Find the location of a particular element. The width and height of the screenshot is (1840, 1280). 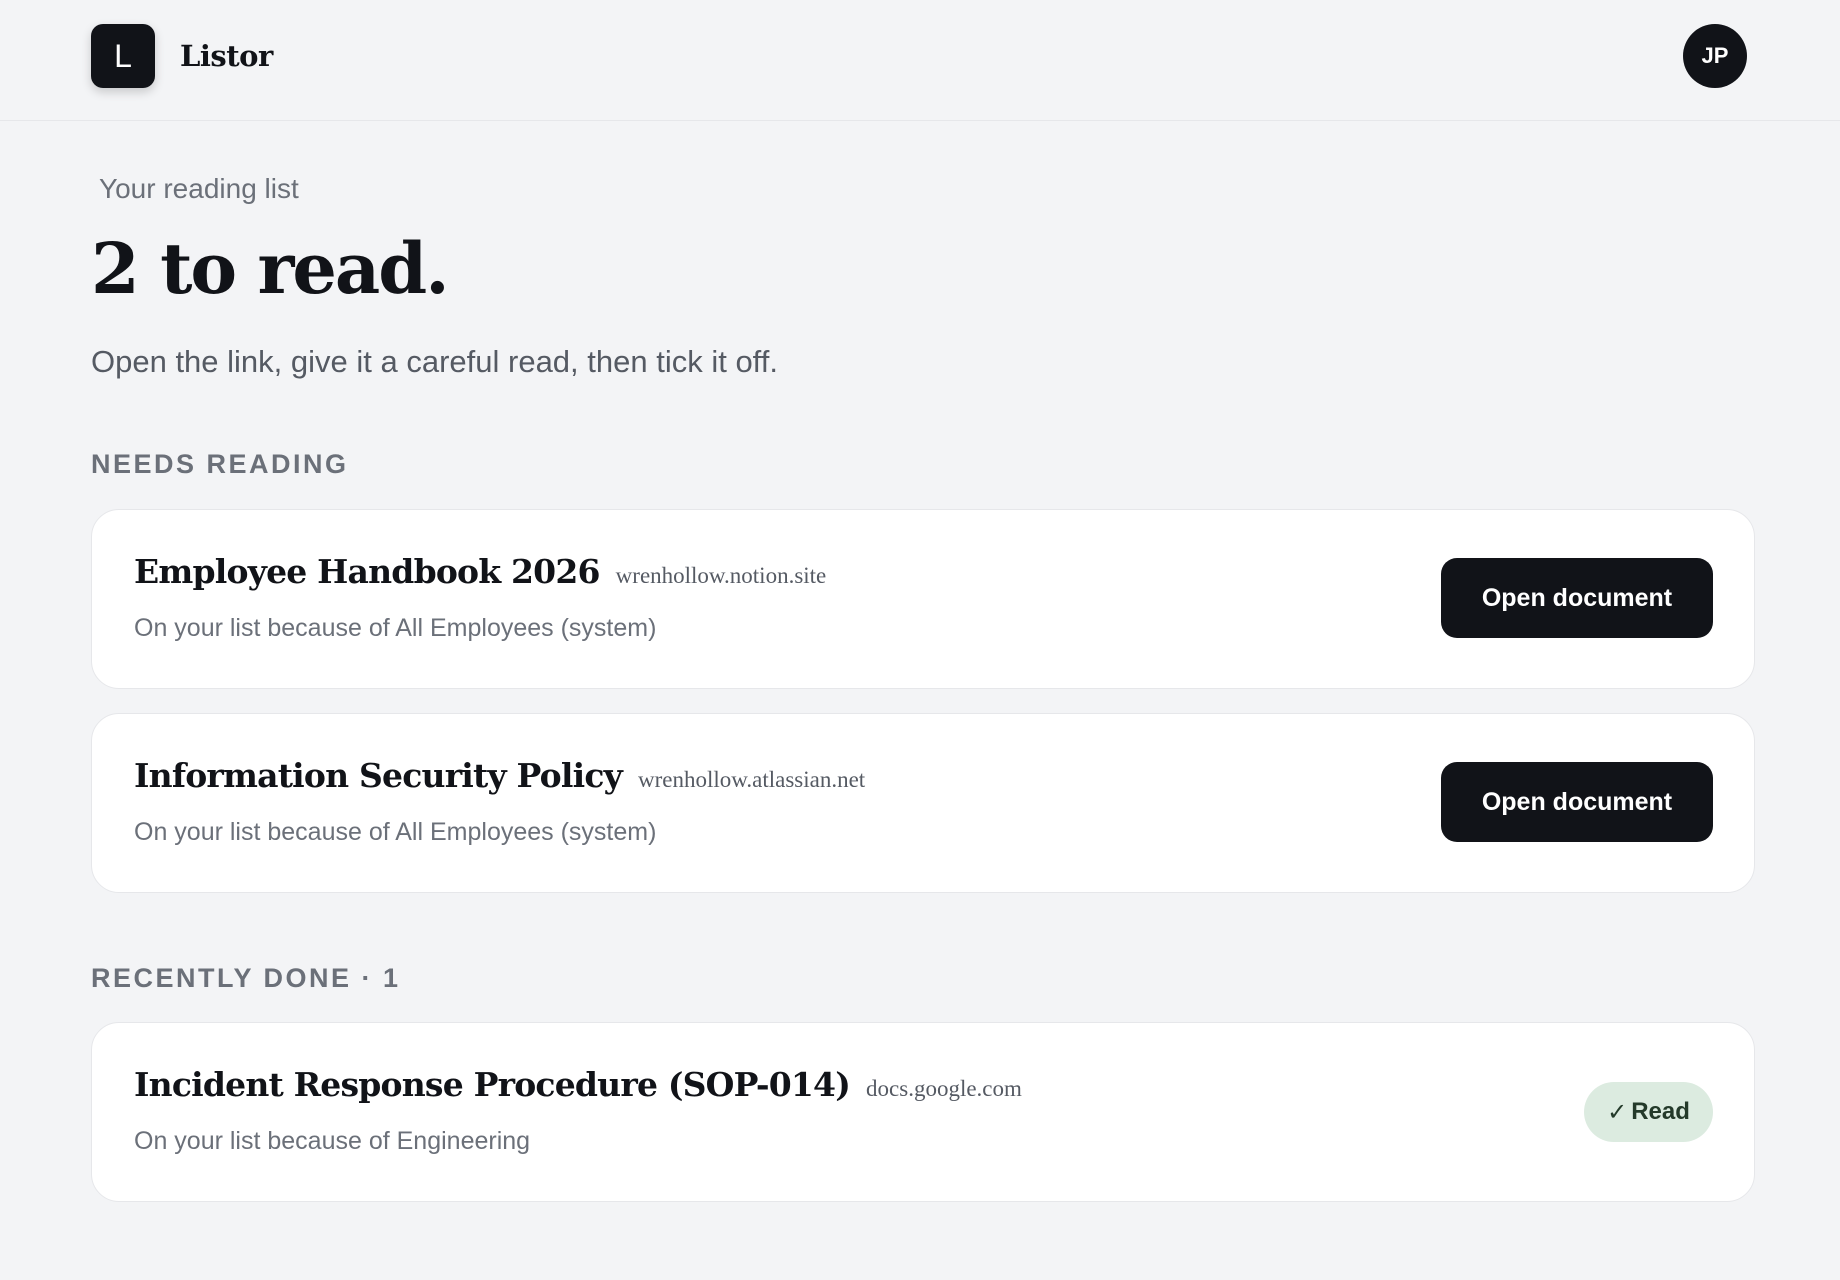

document-title: Incident Response Procedure (SOP-014) is located at coordinates (492, 1084).